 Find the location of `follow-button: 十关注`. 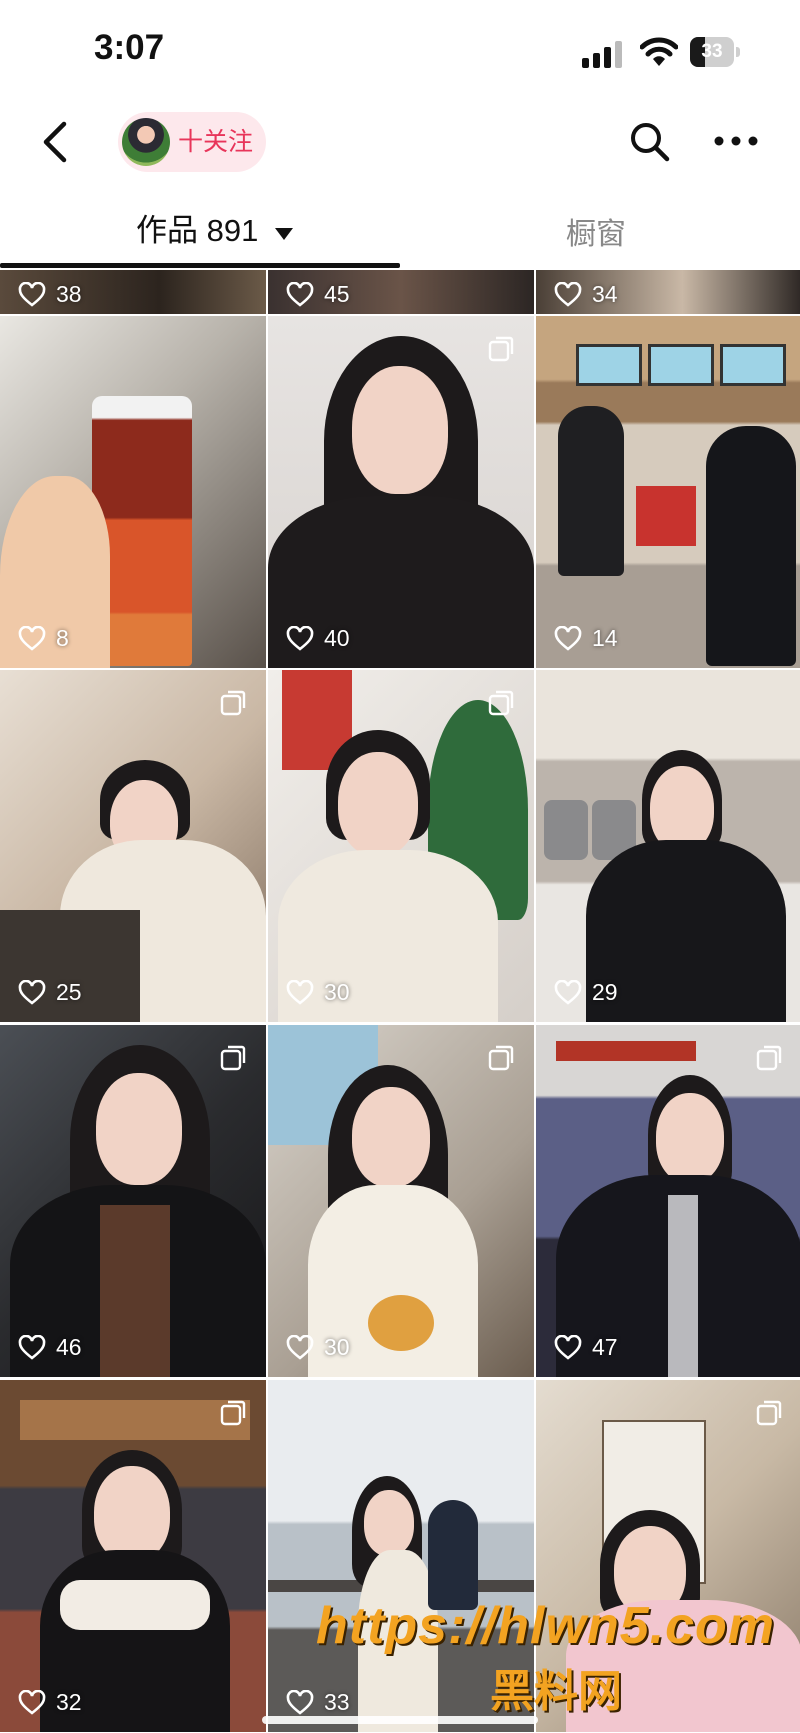

follow-button: 十关注 is located at coordinates (192, 142).